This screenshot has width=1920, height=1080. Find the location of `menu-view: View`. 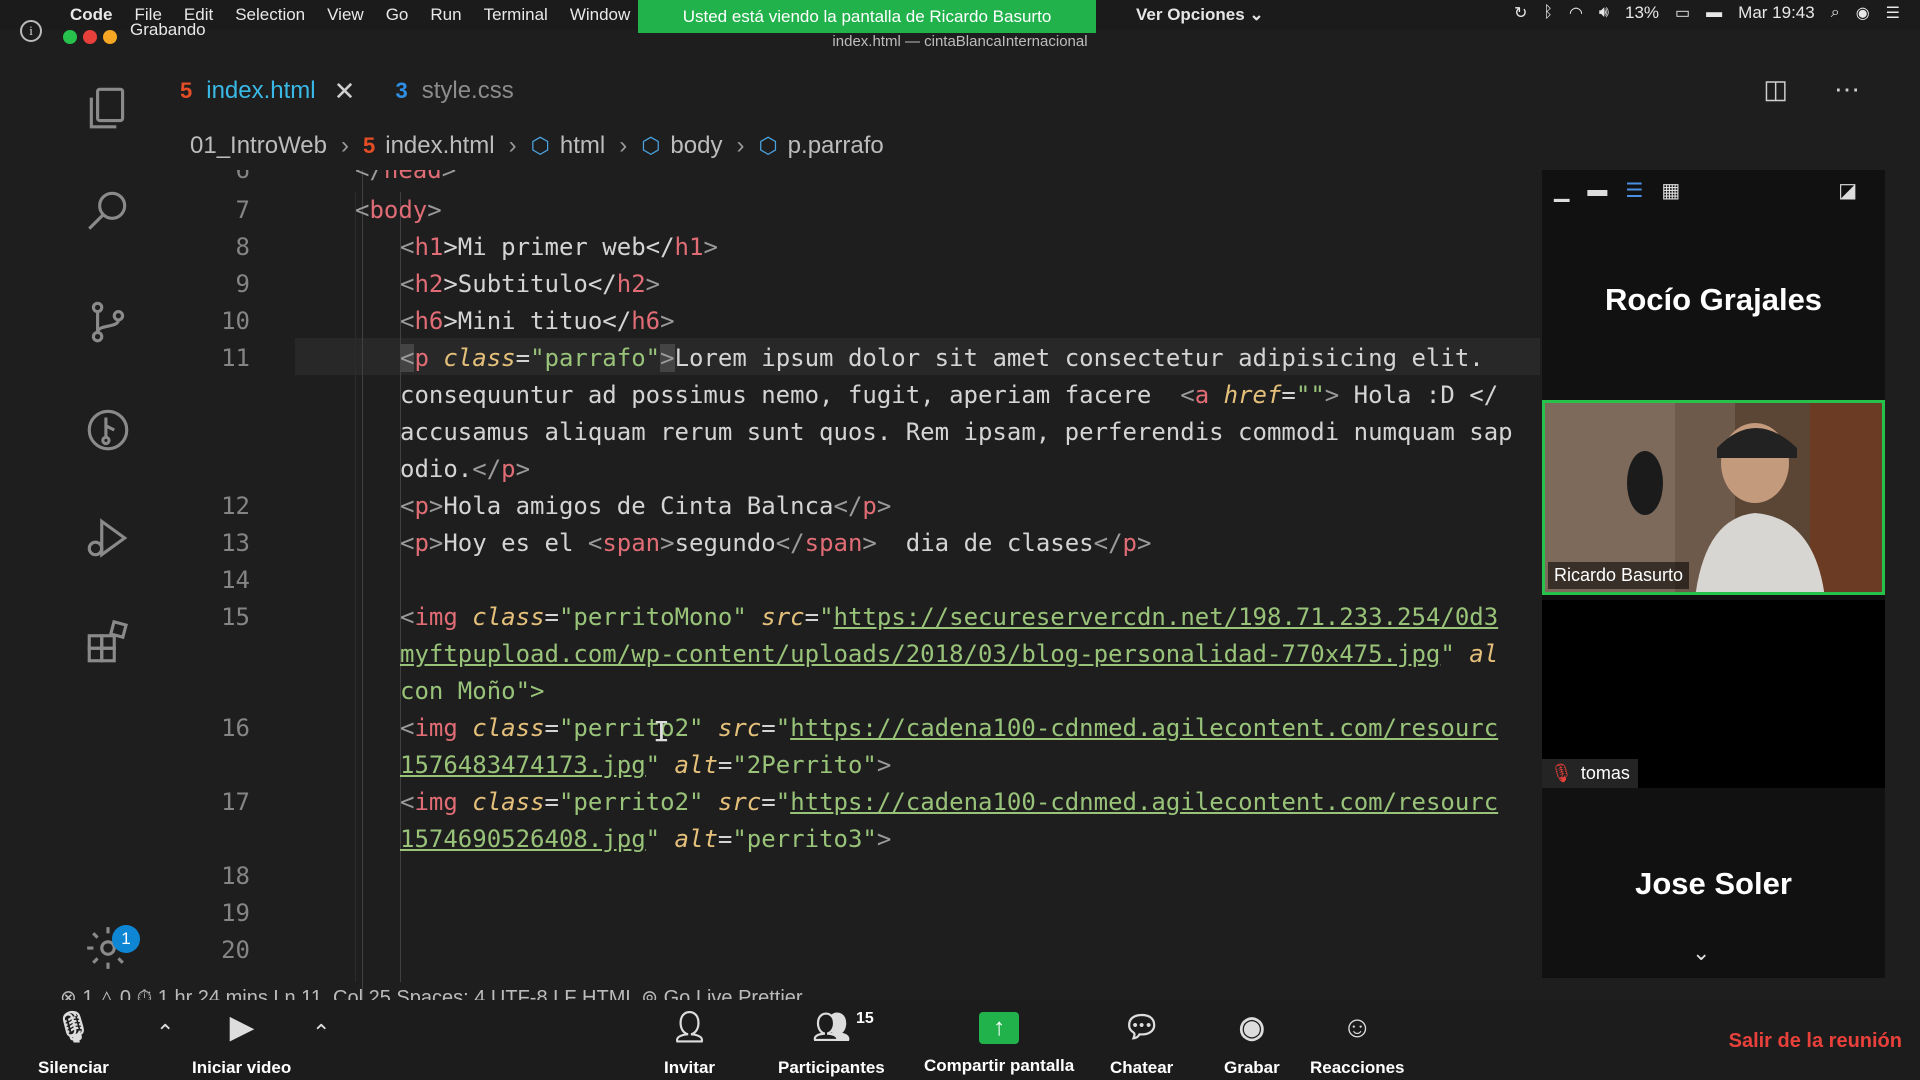

menu-view: View is located at coordinates (345, 15).